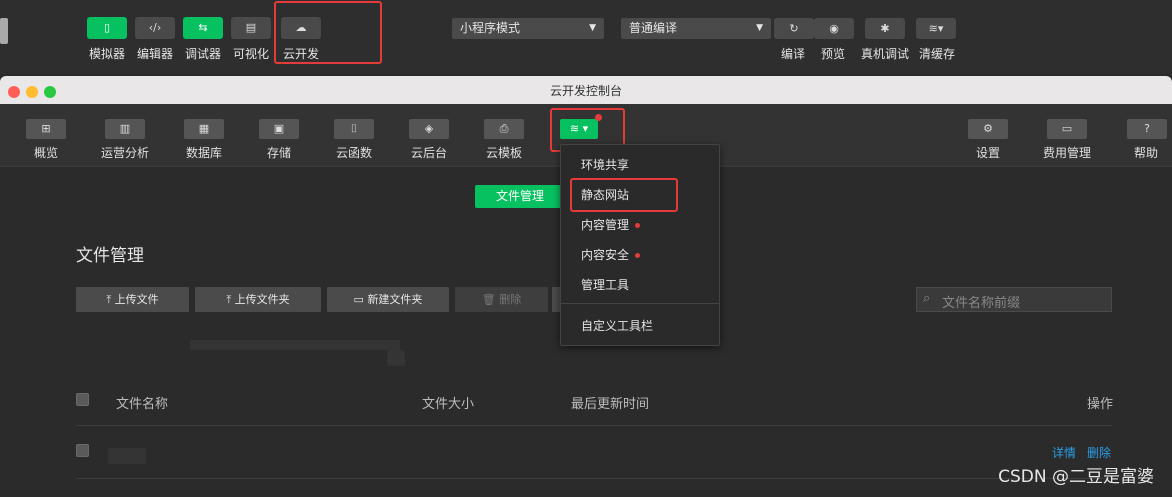  I want to click on compile-select-value: 普通编译, so click(653, 28).